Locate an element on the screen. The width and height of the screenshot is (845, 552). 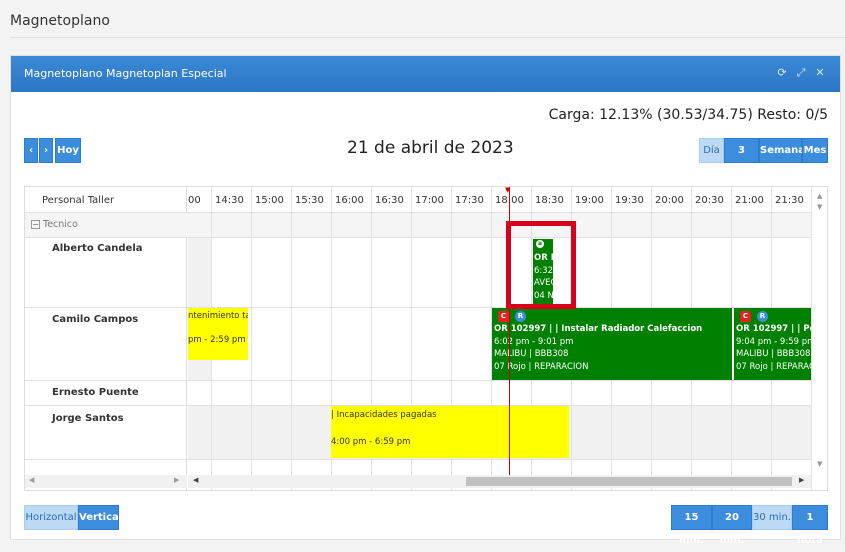
event-text: ntenimiento tall is located at coordinates (218, 316).